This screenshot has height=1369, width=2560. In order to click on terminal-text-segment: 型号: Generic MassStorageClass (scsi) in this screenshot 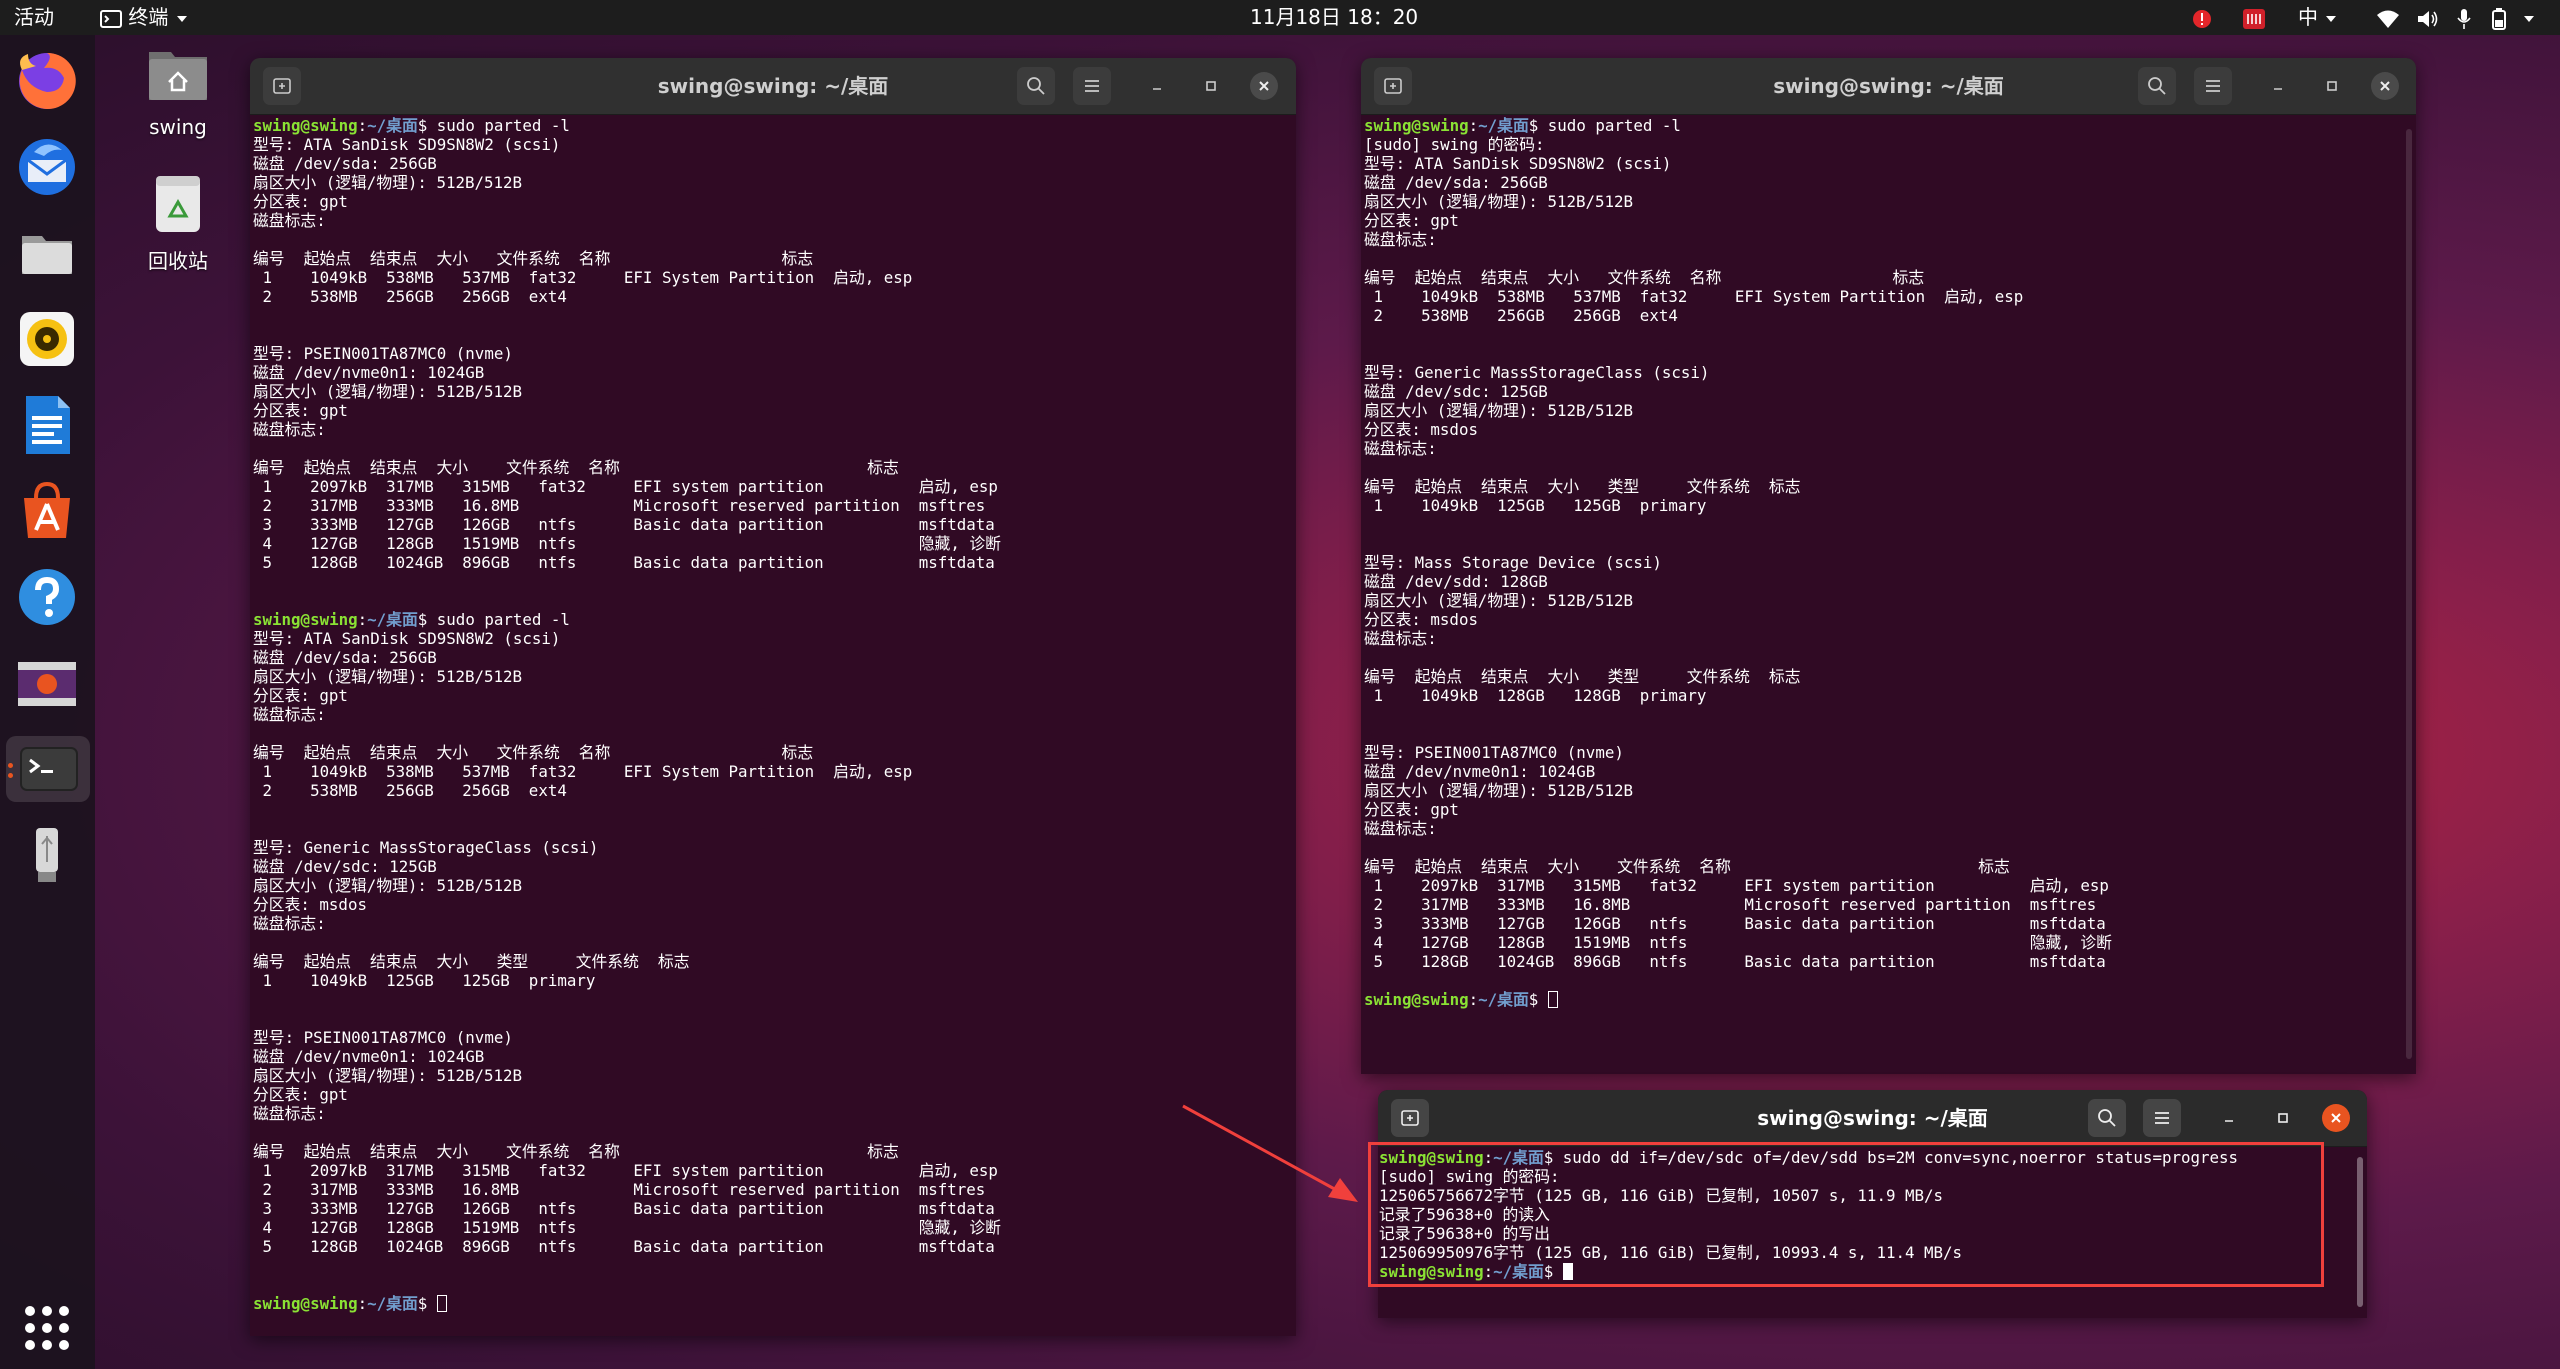, I will do `click(1537, 372)`.